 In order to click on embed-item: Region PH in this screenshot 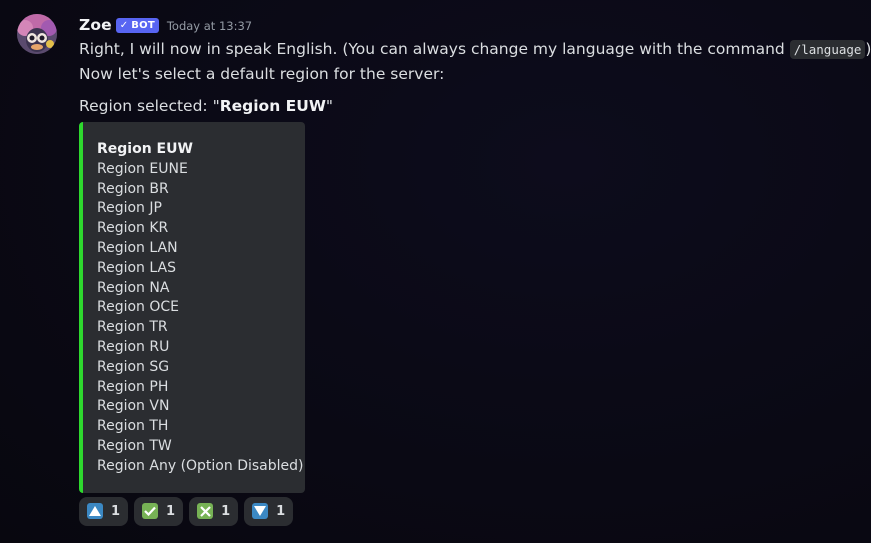, I will do `click(133, 386)`.